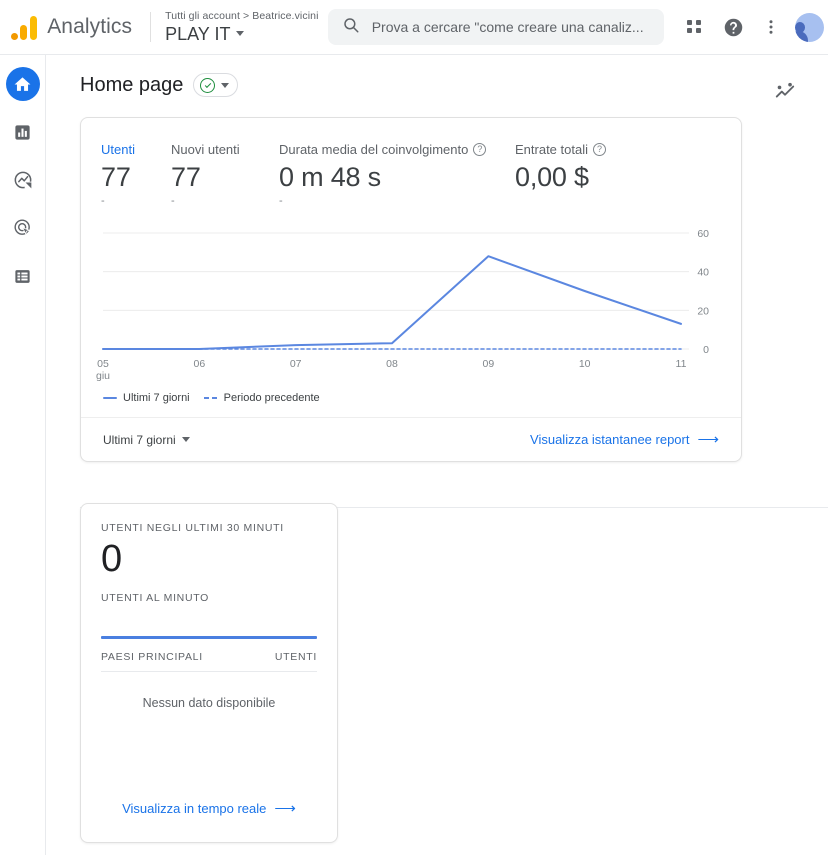  Describe the element at coordinates (33, 28) in the screenshot. I see `logo-bar-tall` at that location.